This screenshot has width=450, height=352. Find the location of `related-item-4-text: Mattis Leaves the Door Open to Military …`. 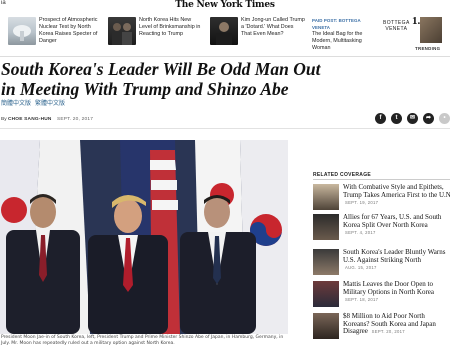

related-item-4-text: Mattis Leaves the Door Open to Military … is located at coordinates (396, 292).